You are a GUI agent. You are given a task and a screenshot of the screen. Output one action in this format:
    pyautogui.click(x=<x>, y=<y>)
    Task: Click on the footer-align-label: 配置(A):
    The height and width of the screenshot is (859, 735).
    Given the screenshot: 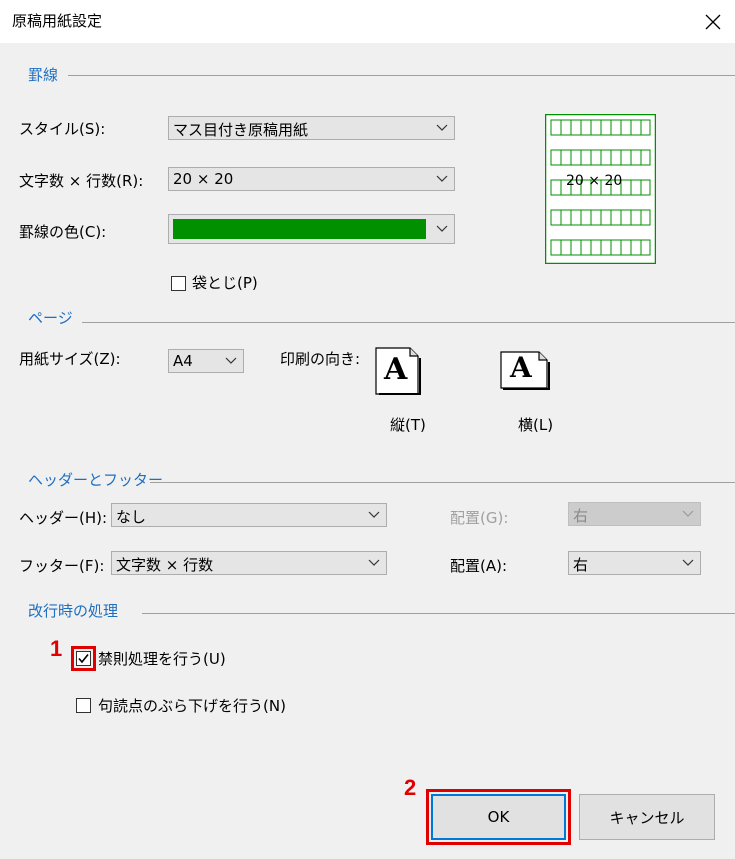 What is the action you would take?
    pyautogui.click(x=479, y=566)
    